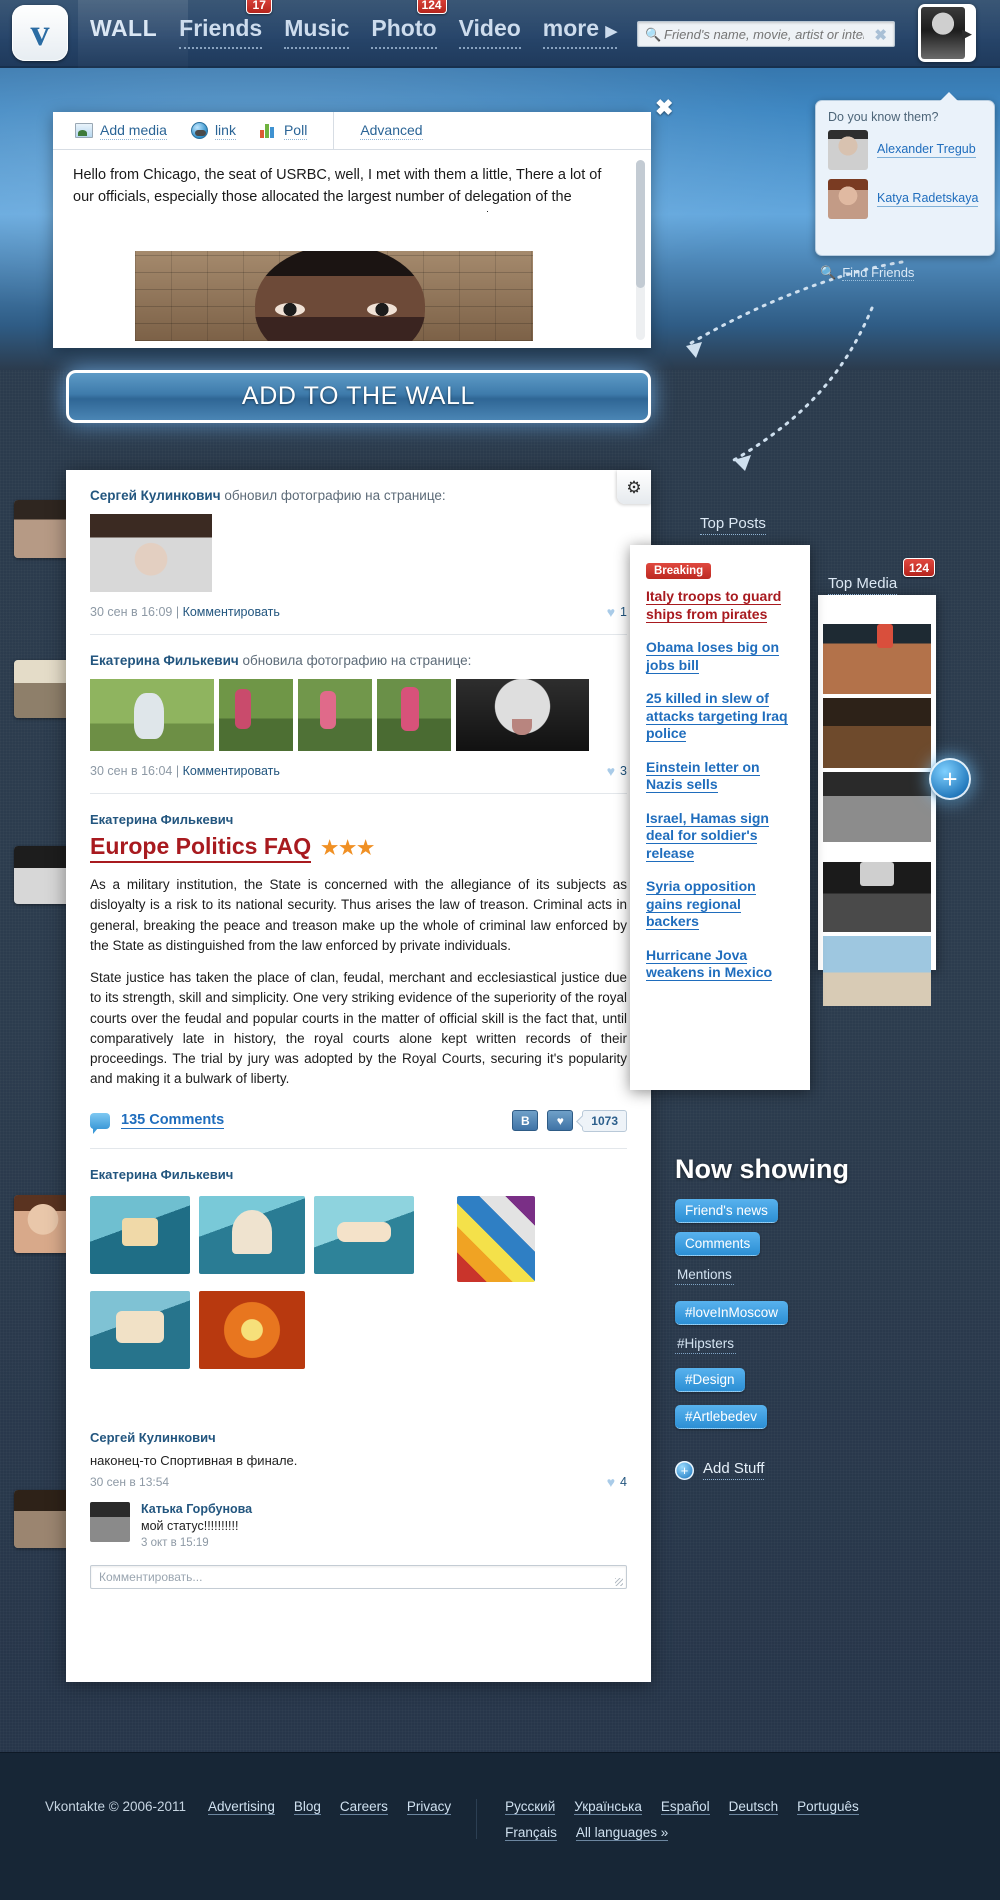  I want to click on lang-es: Español, so click(685, 1807).